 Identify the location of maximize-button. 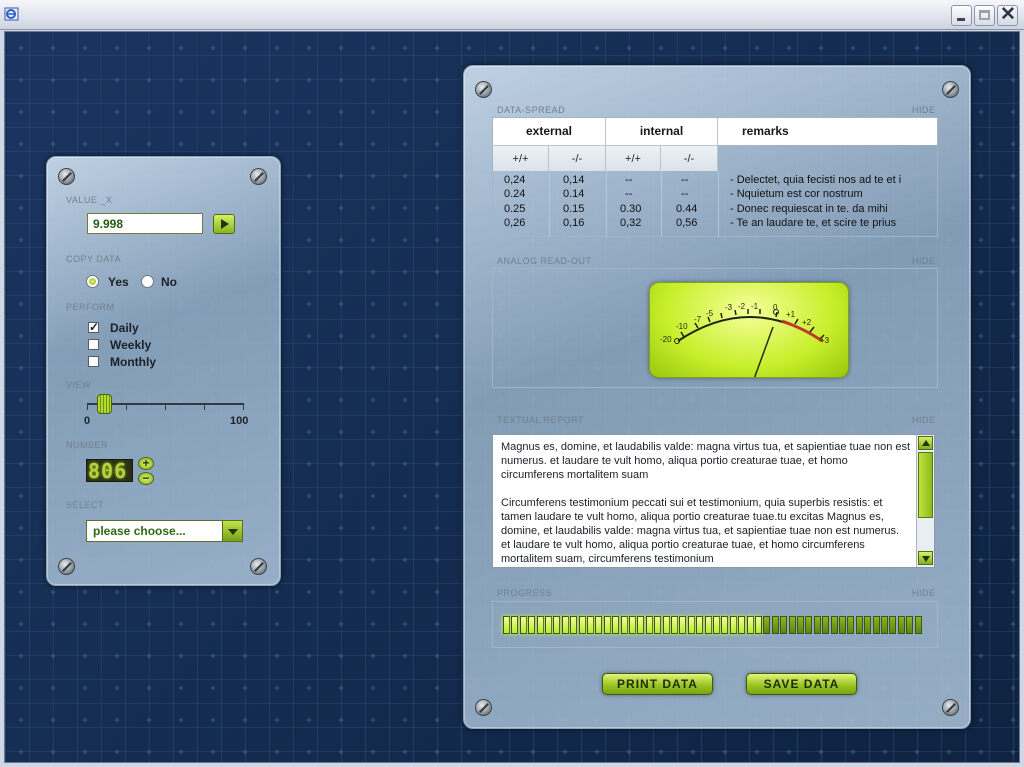
(984, 15).